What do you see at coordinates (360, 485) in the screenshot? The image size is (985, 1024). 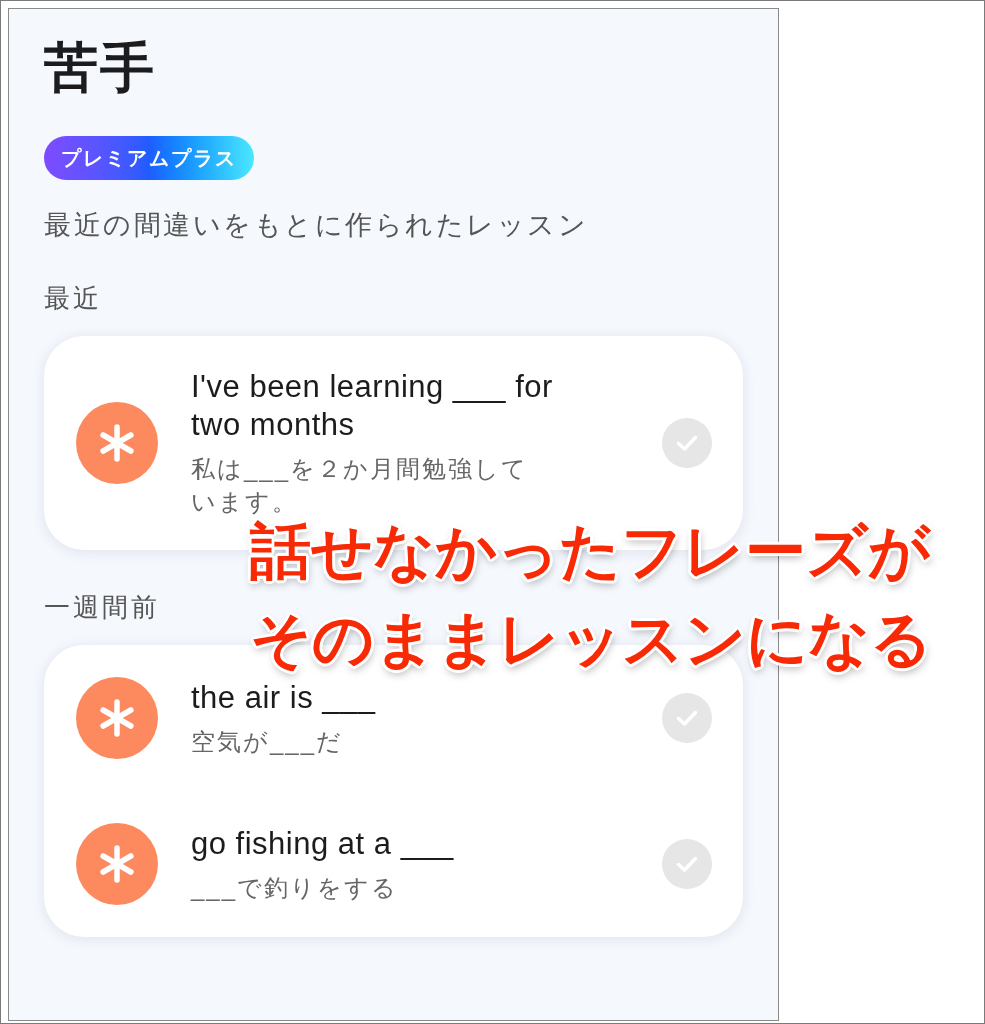 I see `translation-text: 私は___を２か月間勉強しています。` at bounding box center [360, 485].